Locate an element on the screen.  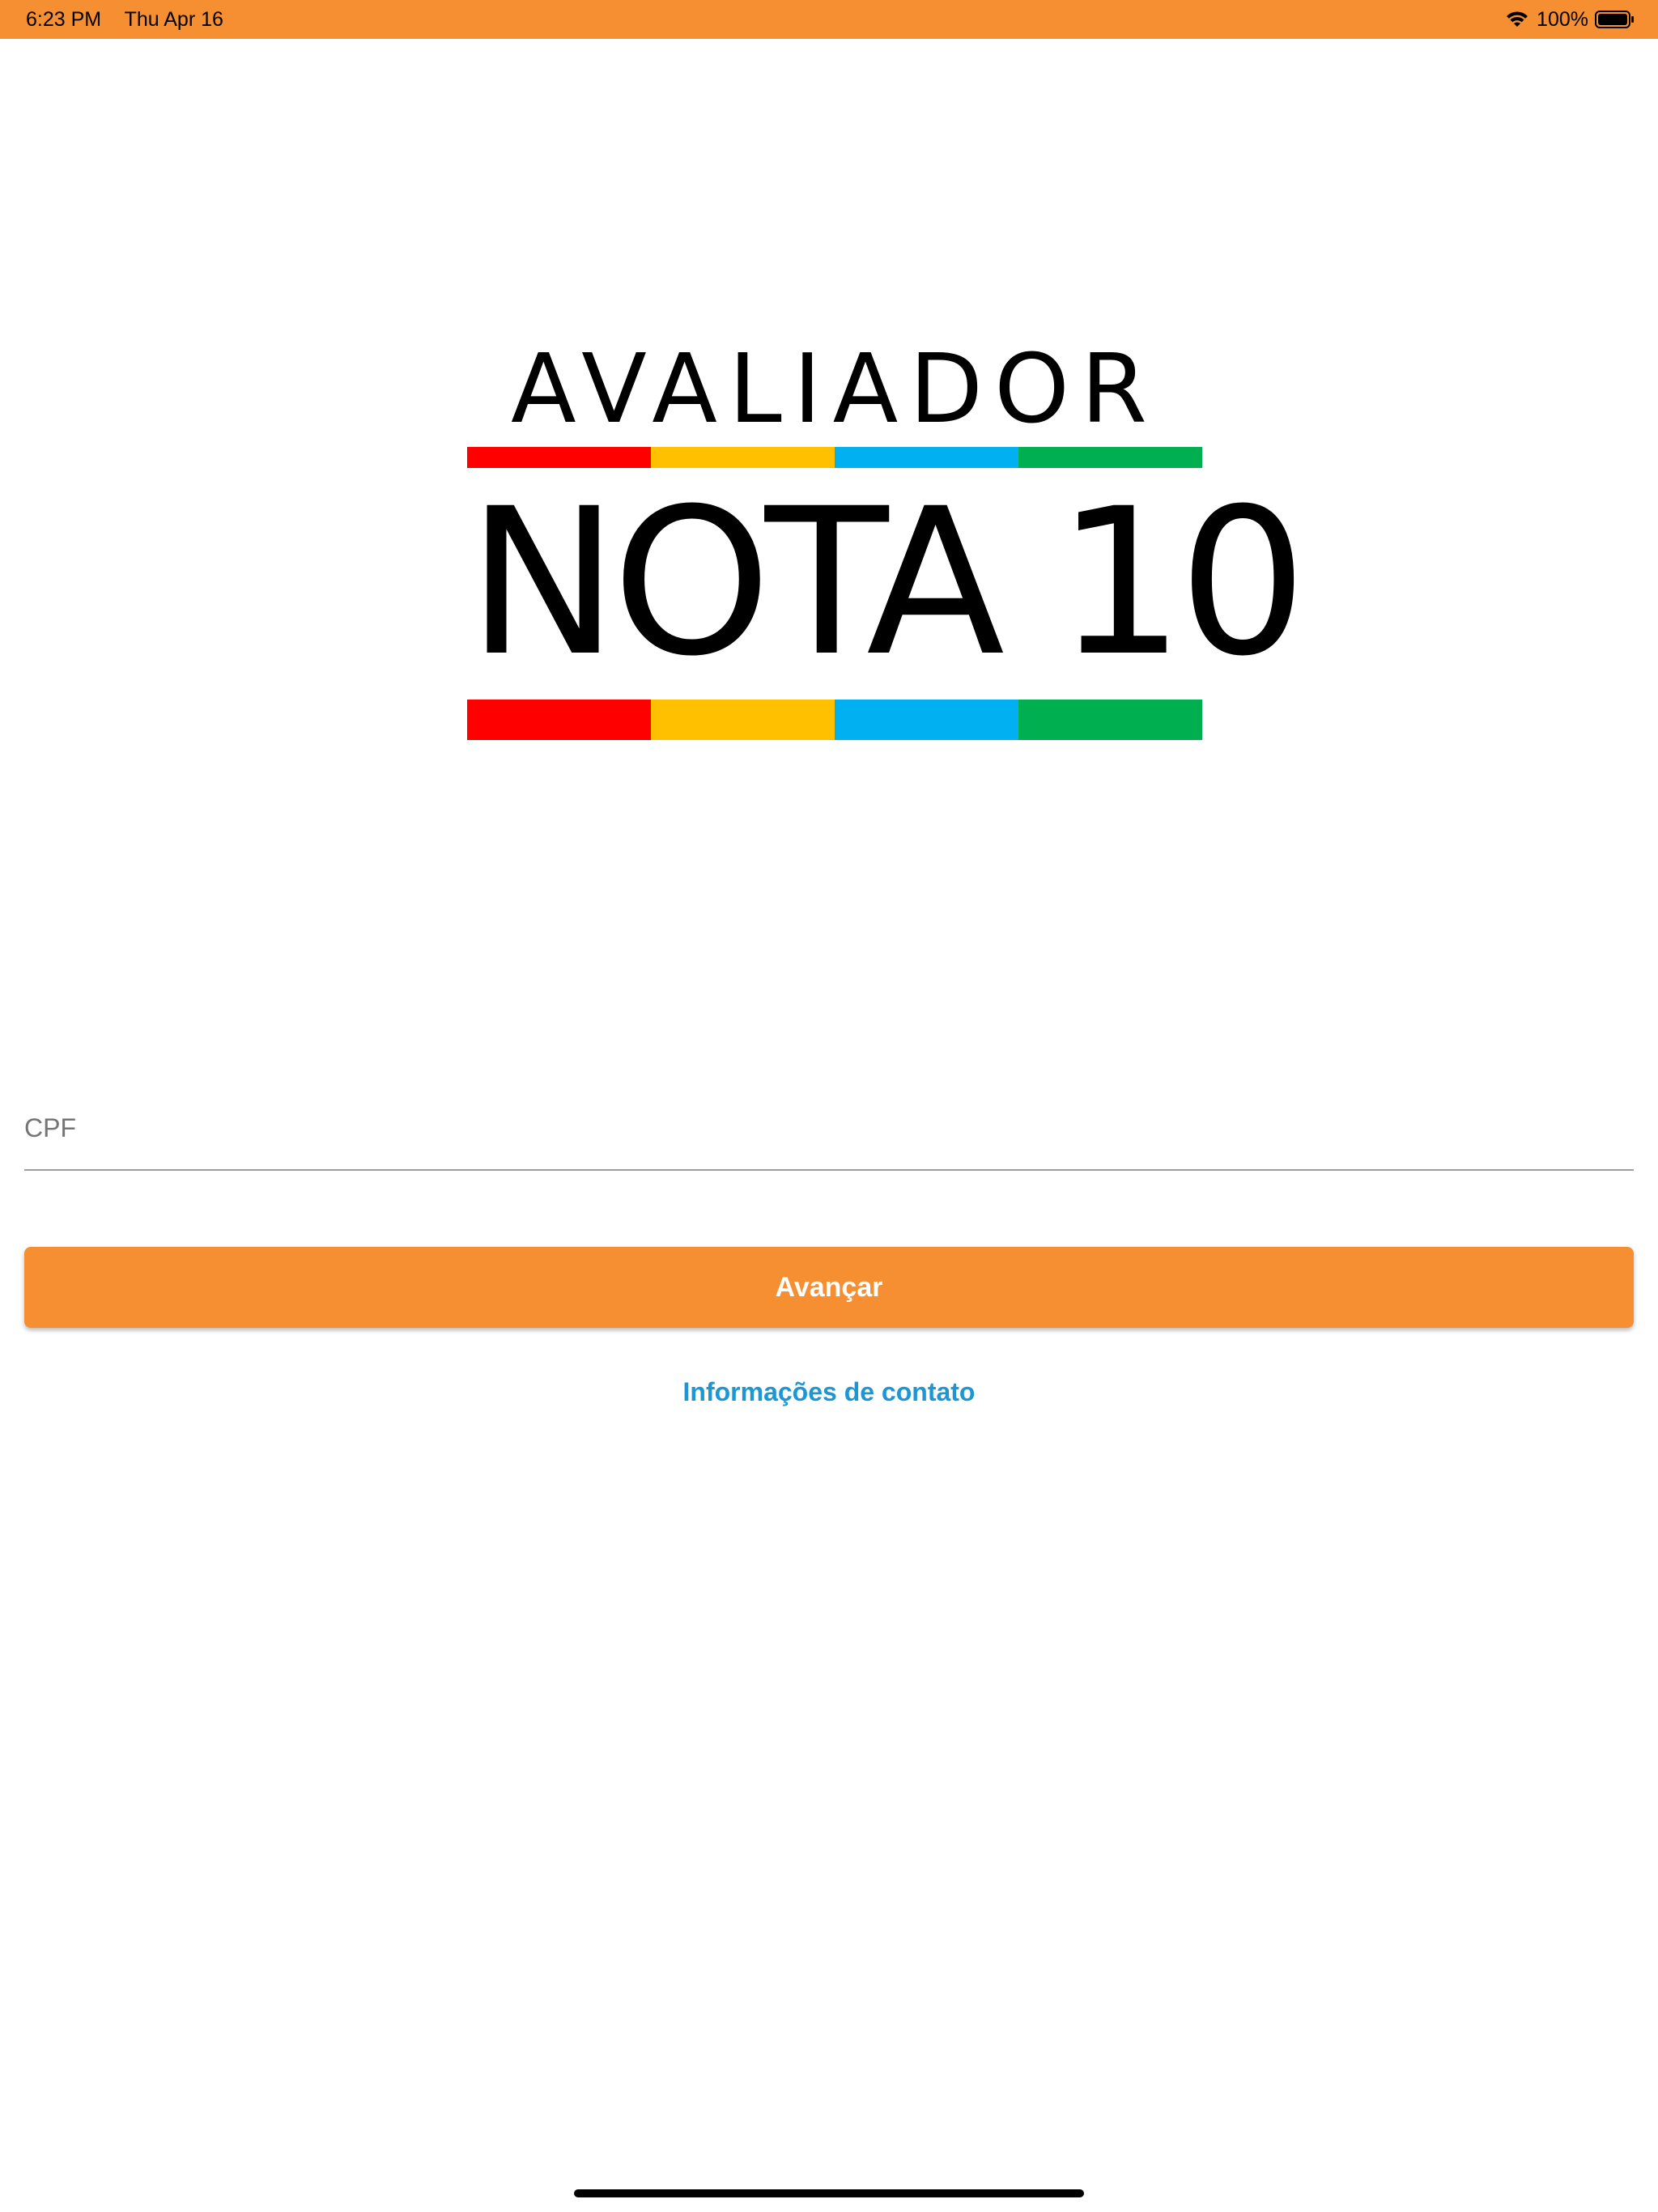
contact-info-link: Informações de contato is located at coordinates (829, 1392).